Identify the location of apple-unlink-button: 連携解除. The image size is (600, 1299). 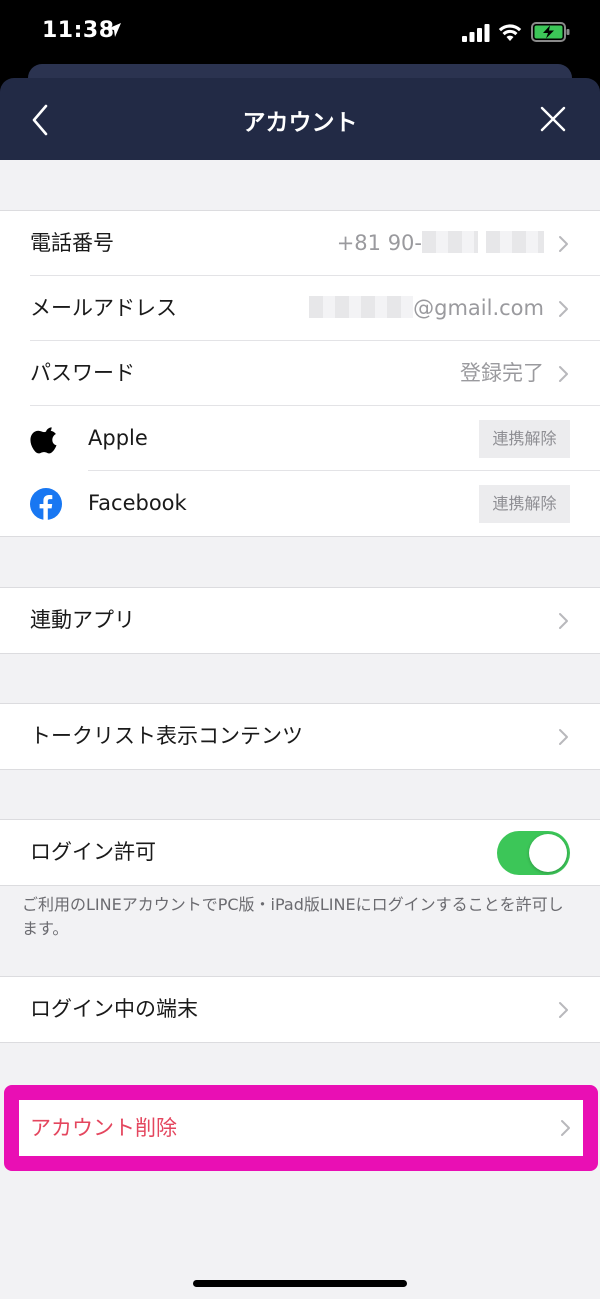
(524, 439).